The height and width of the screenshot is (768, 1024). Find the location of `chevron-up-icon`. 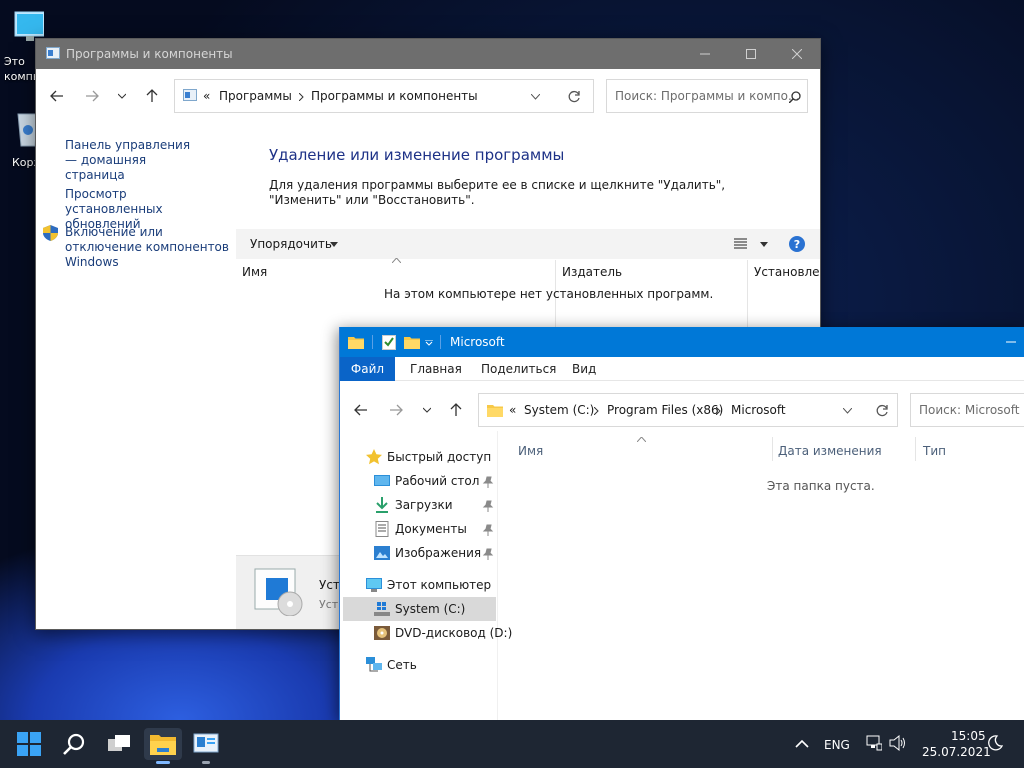

chevron-up-icon is located at coordinates (802, 743).